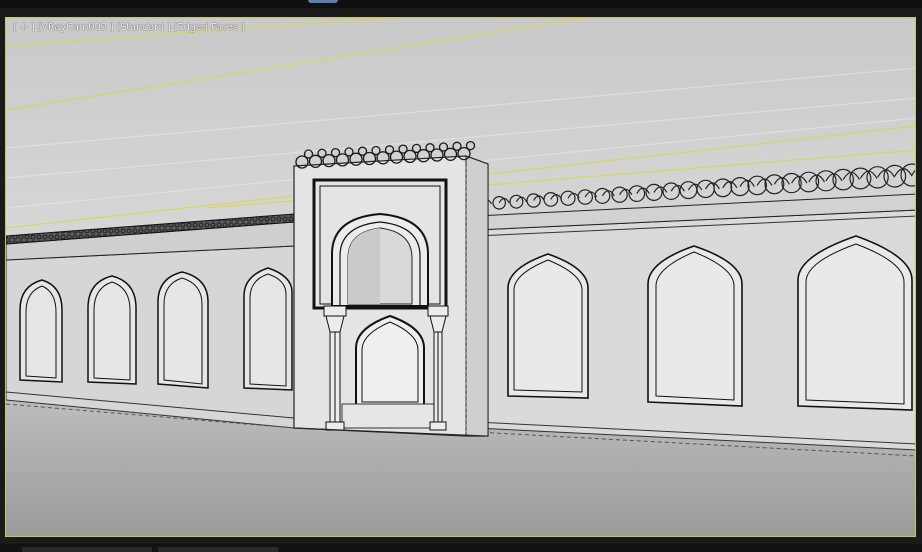 Image resolution: width=922 pixels, height=552 pixels. I want to click on viewport-plus-menu: [ + ], so click(24, 27).